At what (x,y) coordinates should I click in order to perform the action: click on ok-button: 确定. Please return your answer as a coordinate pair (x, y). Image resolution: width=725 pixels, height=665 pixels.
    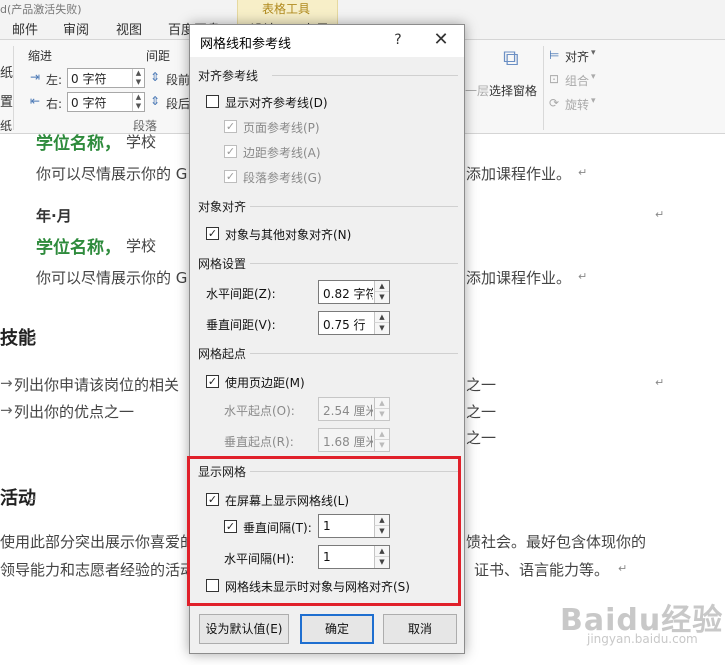
    Looking at the image, I should click on (337, 629).